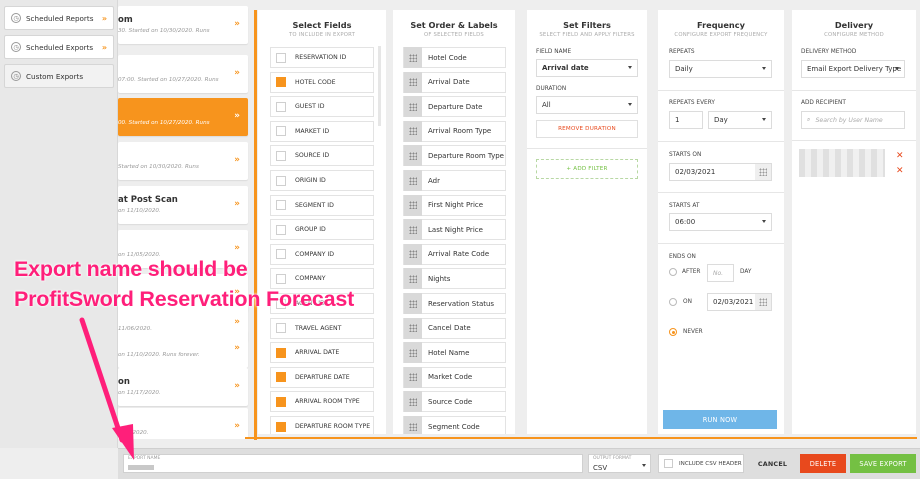 The width and height of the screenshot is (920, 479). I want to click on list-item: Started on 10/30/2020. Runs », so click(183, 161).